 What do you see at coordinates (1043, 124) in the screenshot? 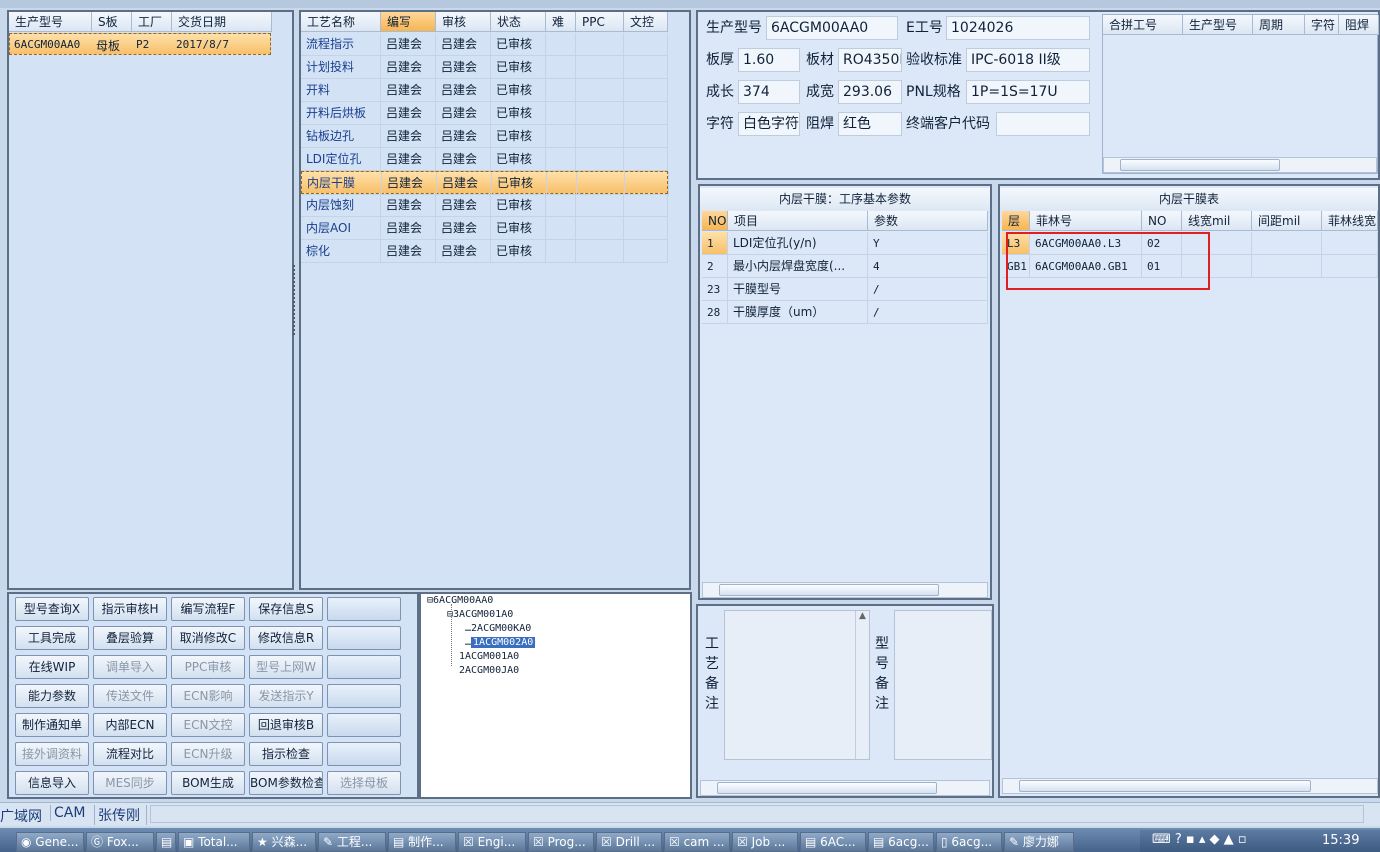
I see `customer-field` at bounding box center [1043, 124].